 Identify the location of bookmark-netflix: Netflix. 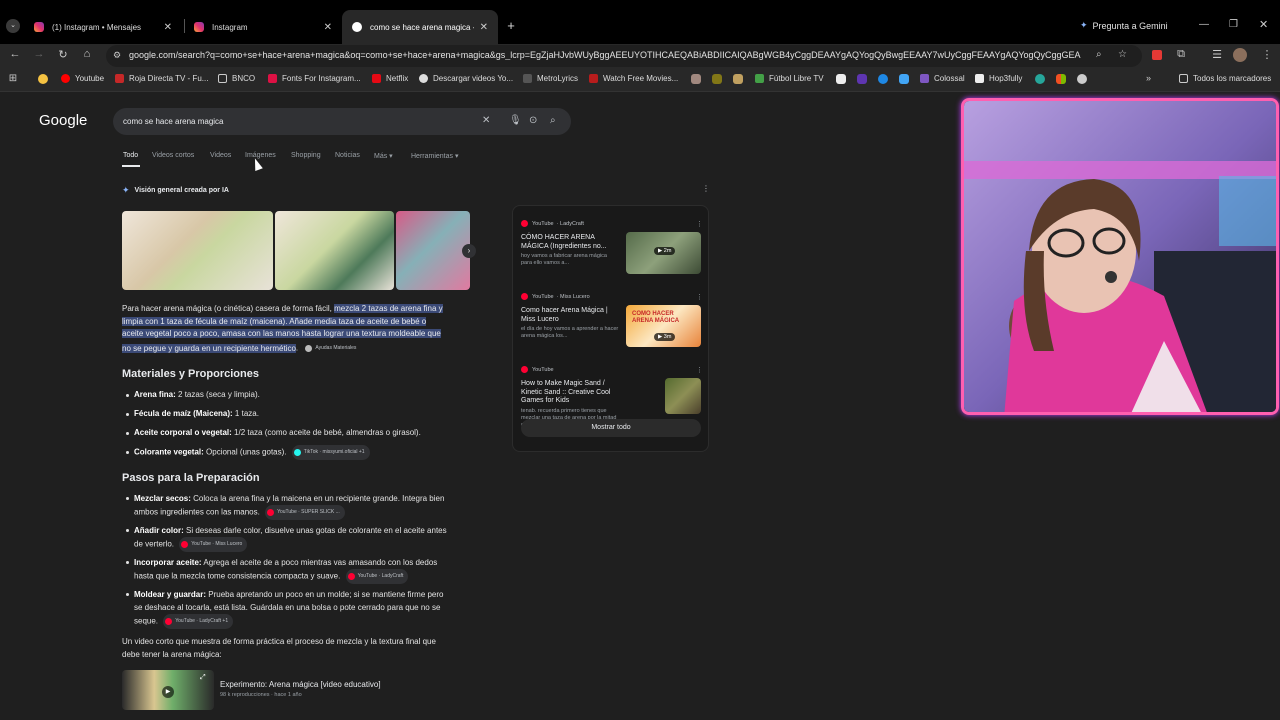
(390, 78).